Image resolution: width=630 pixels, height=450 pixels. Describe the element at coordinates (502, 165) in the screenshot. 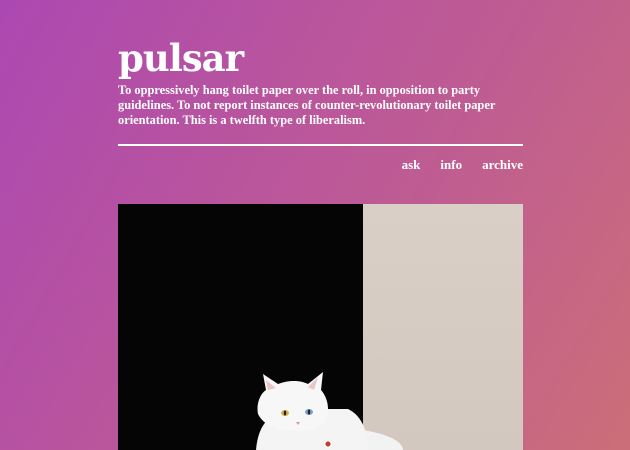

I see `nav-archive-link: archive` at that location.